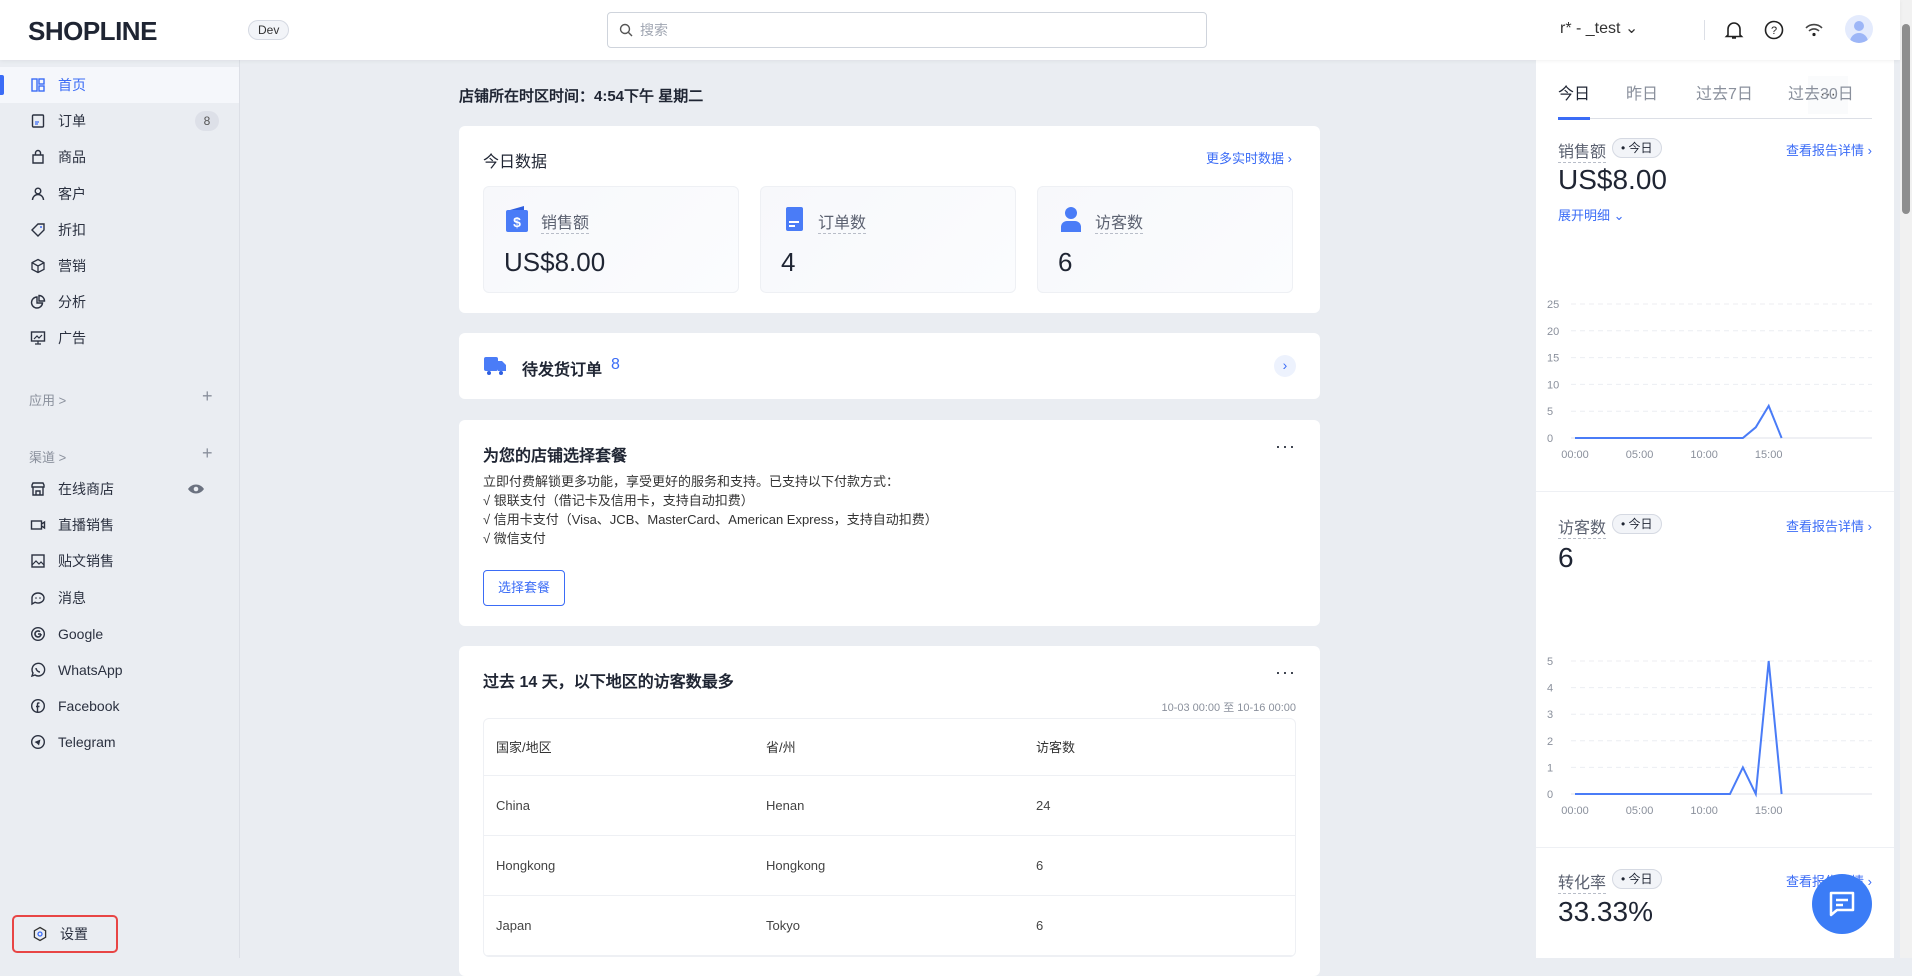 This screenshot has width=1912, height=976. What do you see at coordinates (619, 747) in the screenshot?
I see `column-header: 国家/地区` at bounding box center [619, 747].